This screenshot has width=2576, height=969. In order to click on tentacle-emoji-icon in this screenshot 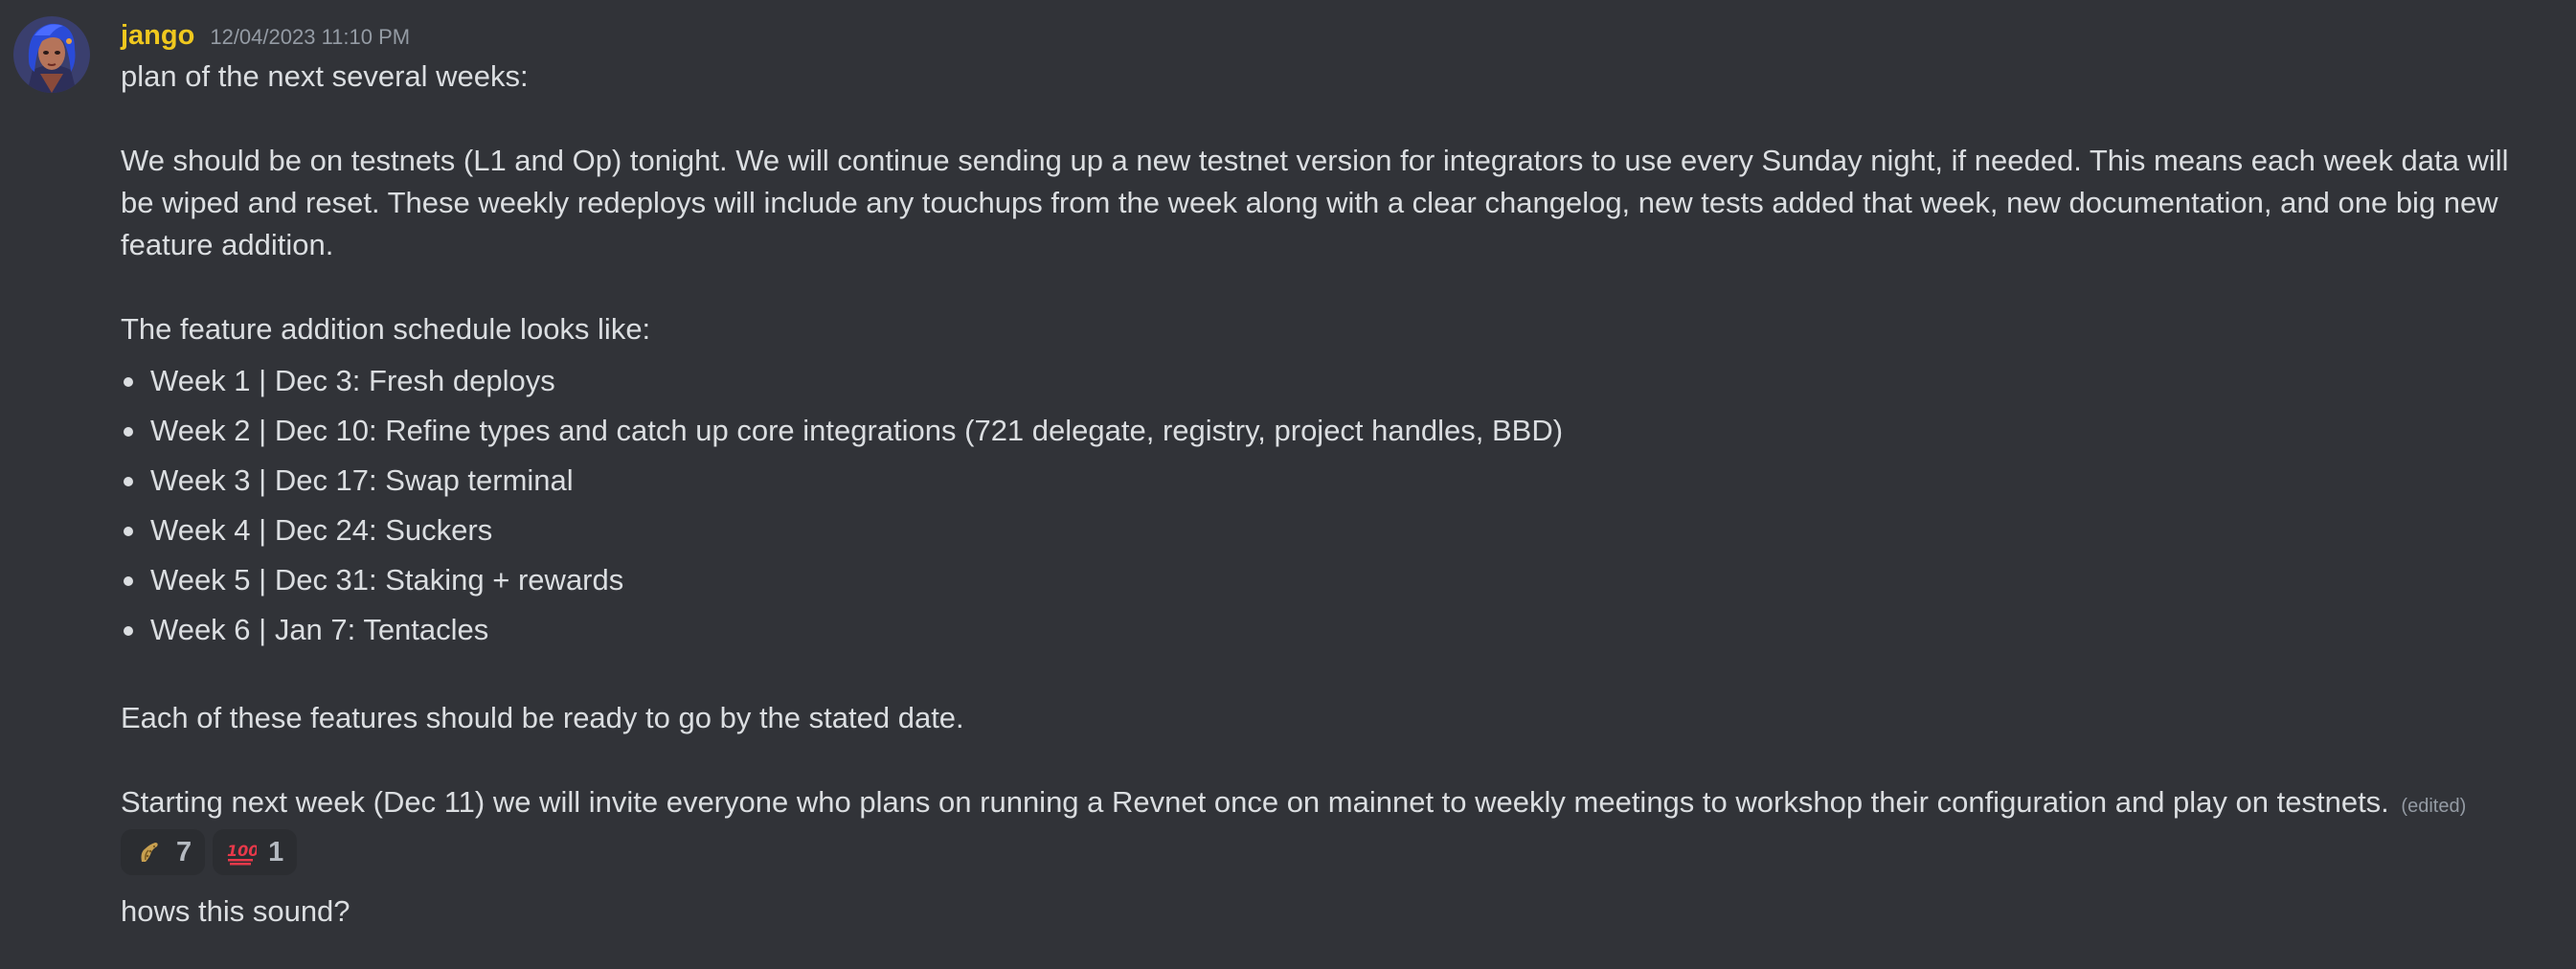, I will do `click(149, 852)`.